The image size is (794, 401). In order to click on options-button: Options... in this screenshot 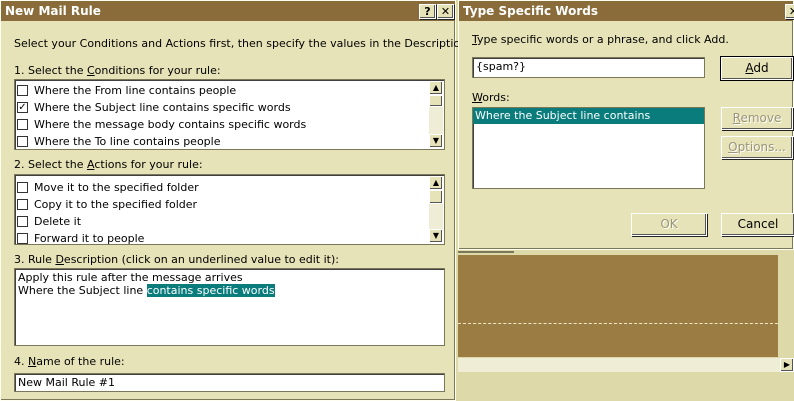, I will do `click(757, 147)`.